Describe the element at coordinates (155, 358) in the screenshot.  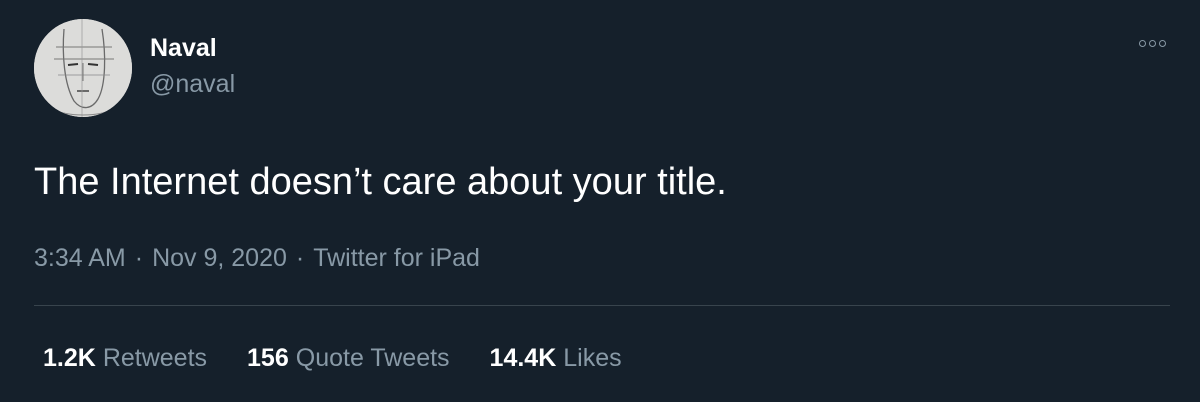
I see `retweets-label: Retweets` at that location.